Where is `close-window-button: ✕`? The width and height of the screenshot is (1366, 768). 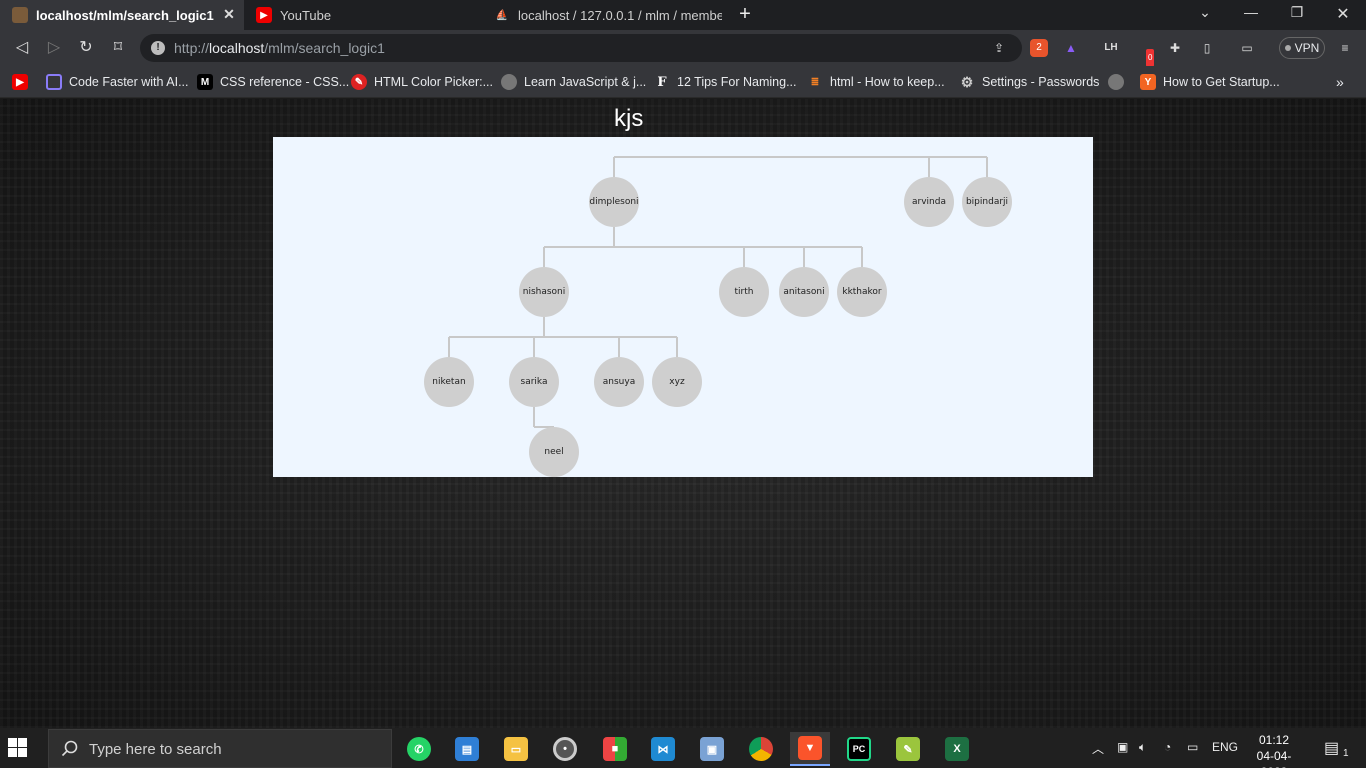 close-window-button: ✕ is located at coordinates (1343, 15).